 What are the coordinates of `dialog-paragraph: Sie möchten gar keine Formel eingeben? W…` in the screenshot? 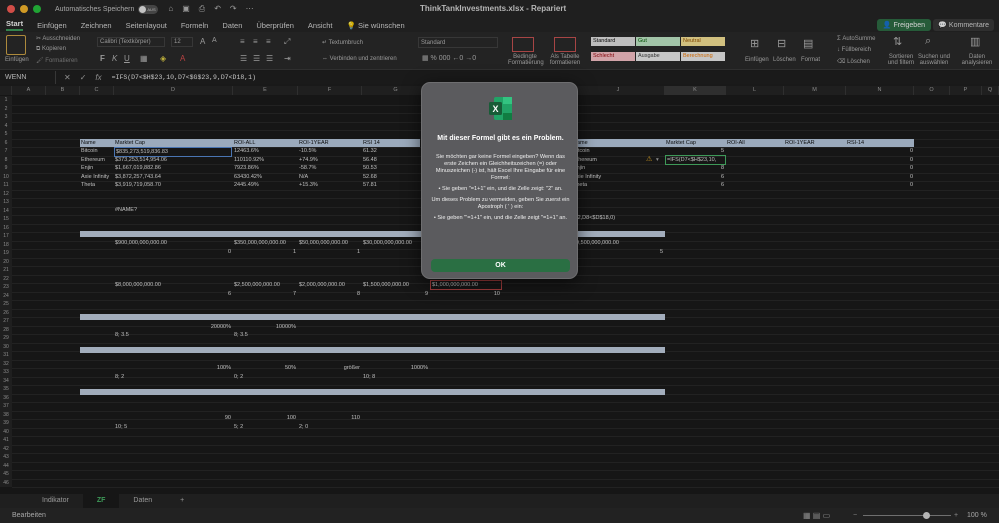 It's located at (500, 167).